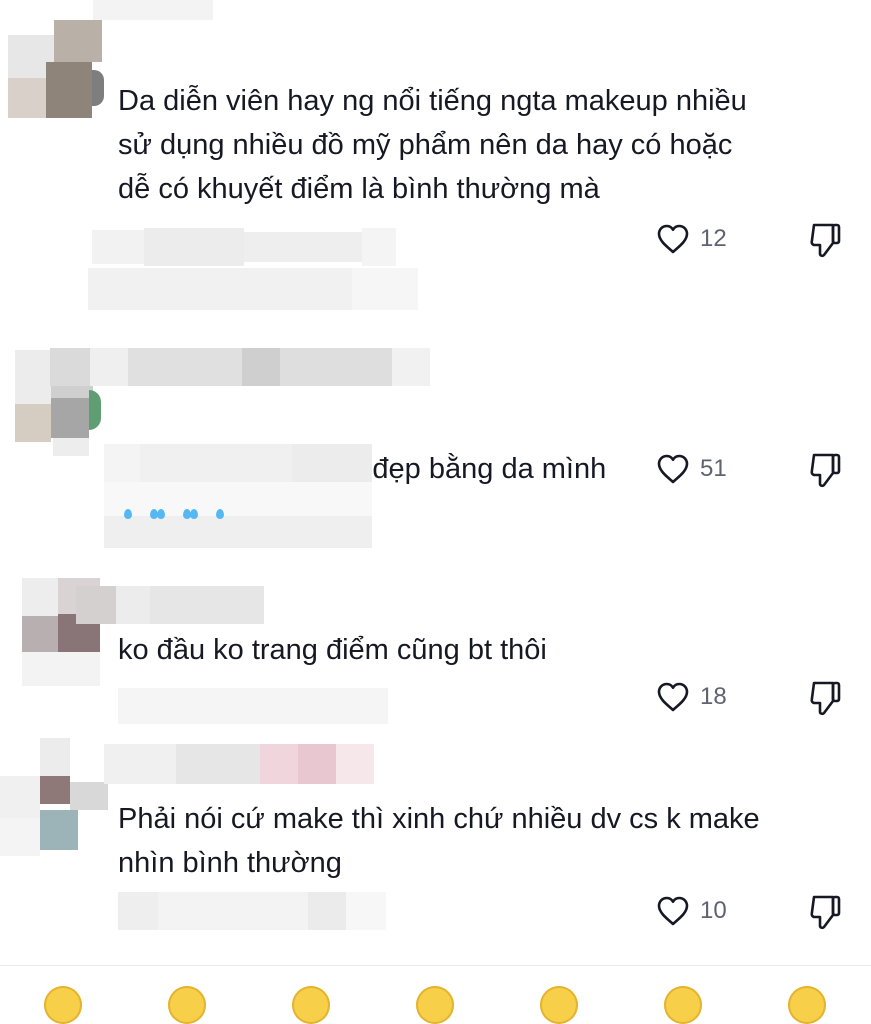  What do you see at coordinates (332, 650) in the screenshot?
I see `comment-text: ko đầu ko trang điểm cũng bt thôi` at bounding box center [332, 650].